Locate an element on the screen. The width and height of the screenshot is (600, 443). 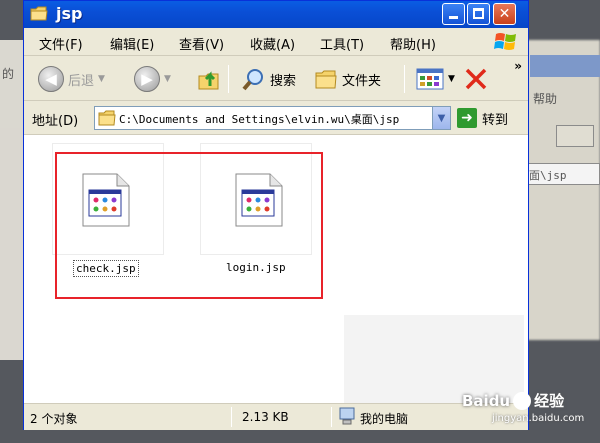
search-icon is located at coordinates (252, 80).